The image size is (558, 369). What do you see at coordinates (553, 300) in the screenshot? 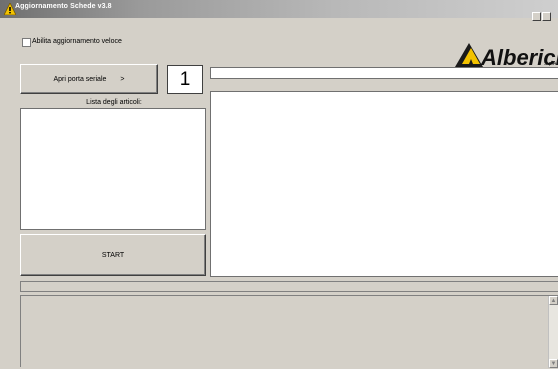
I see `scroll-up-icon: ▲` at bounding box center [553, 300].